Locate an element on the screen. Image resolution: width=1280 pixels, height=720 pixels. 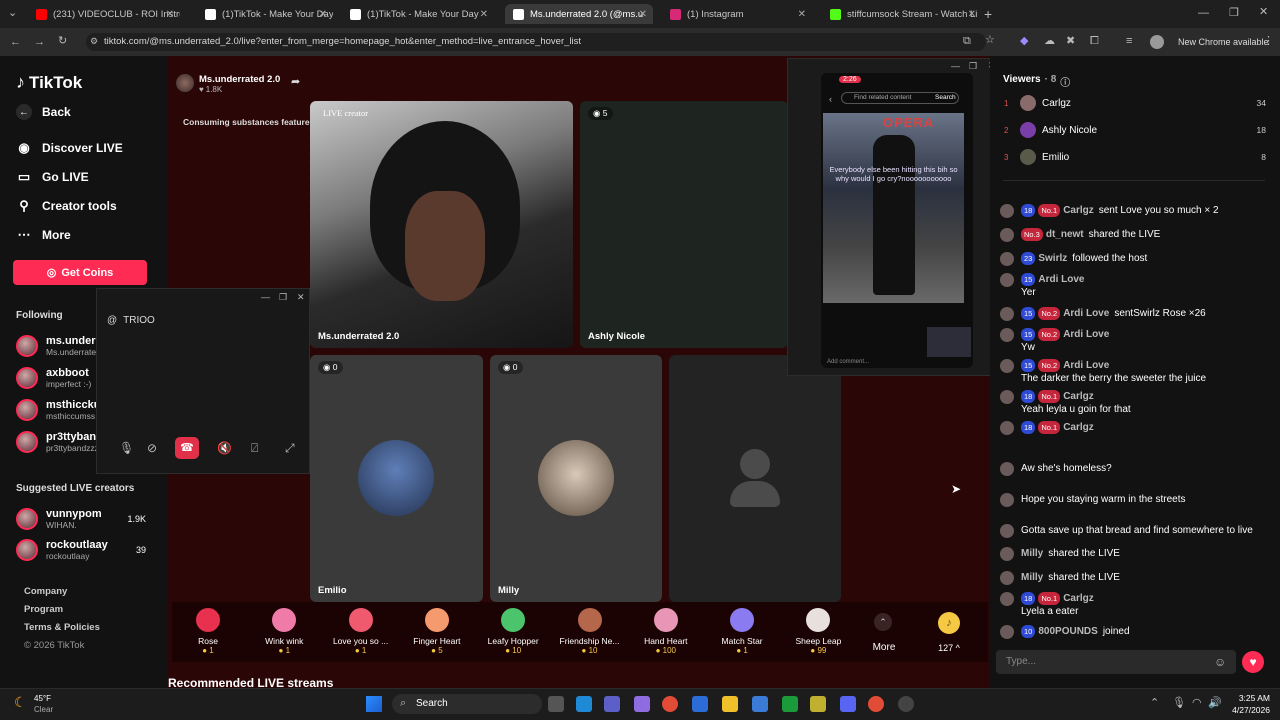
xbox-icon is located at coordinates (790, 704).